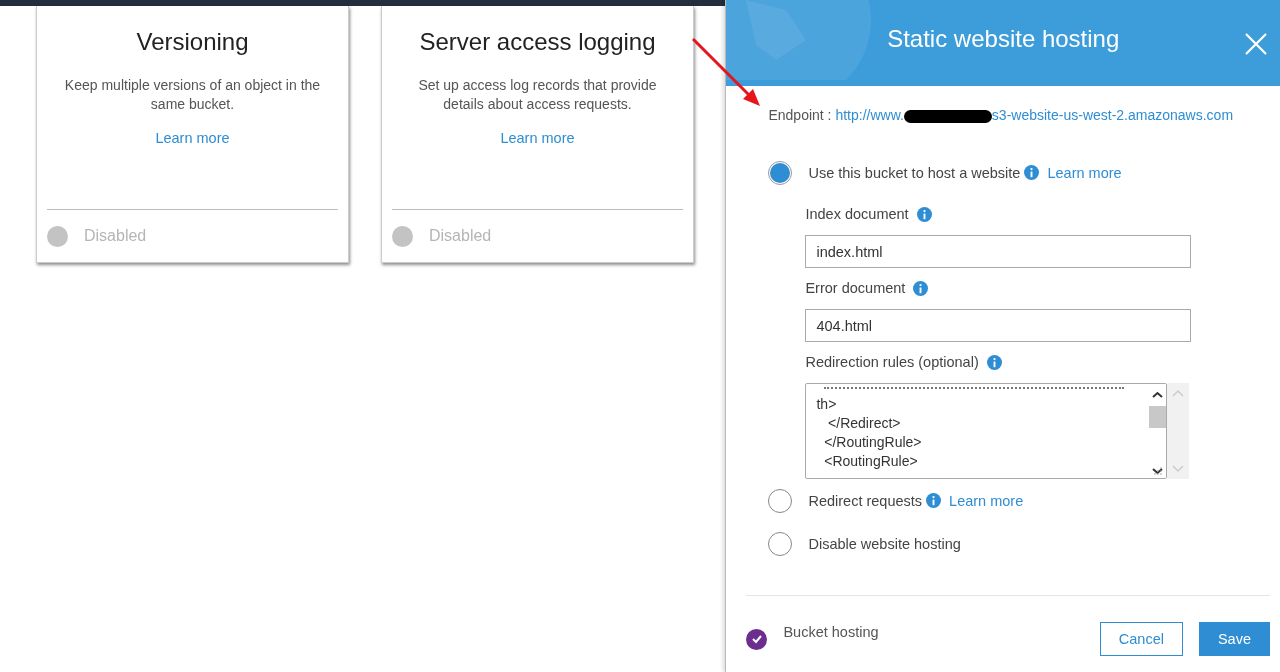 The width and height of the screenshot is (1280, 672). Describe the element at coordinates (865, 500) in the screenshot. I see `option-label: Redirect requests` at that location.